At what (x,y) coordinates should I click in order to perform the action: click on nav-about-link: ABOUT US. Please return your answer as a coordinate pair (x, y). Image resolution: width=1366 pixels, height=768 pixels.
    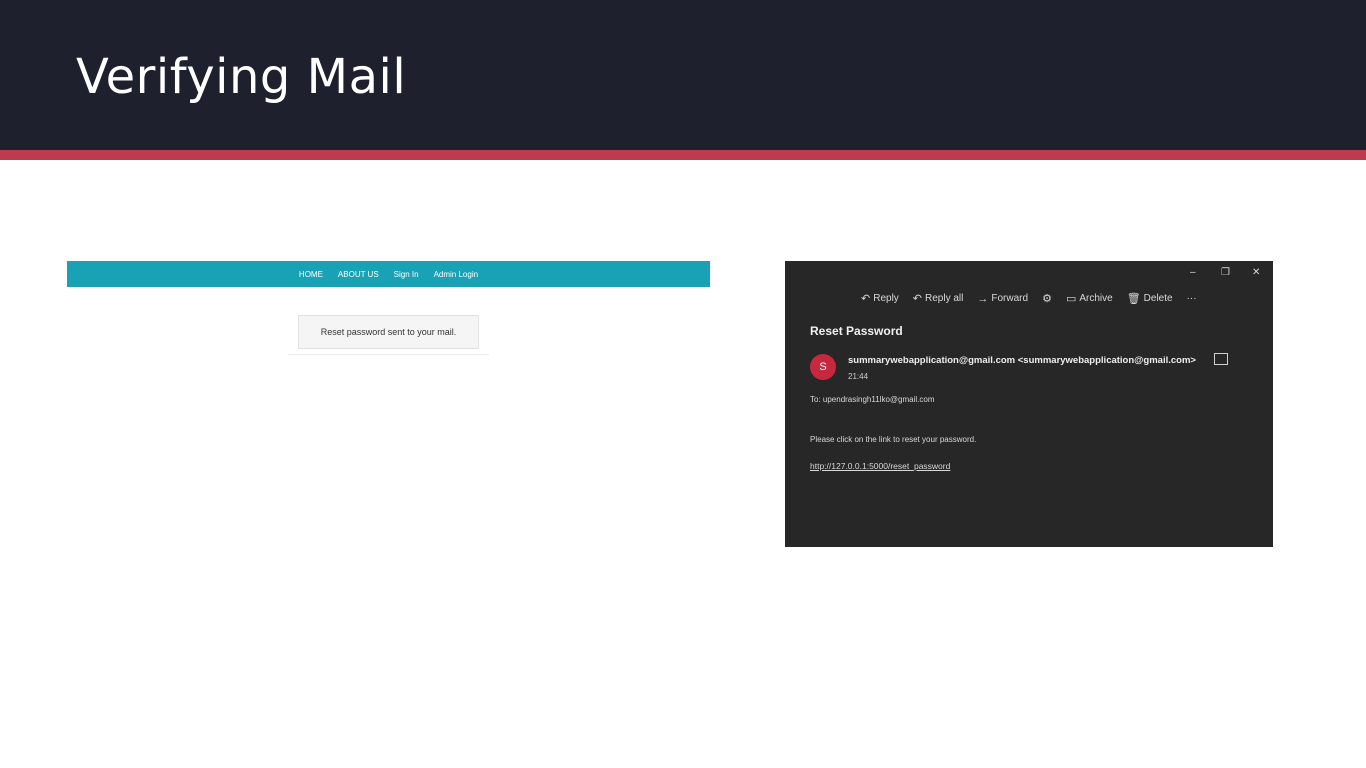
    Looking at the image, I should click on (358, 274).